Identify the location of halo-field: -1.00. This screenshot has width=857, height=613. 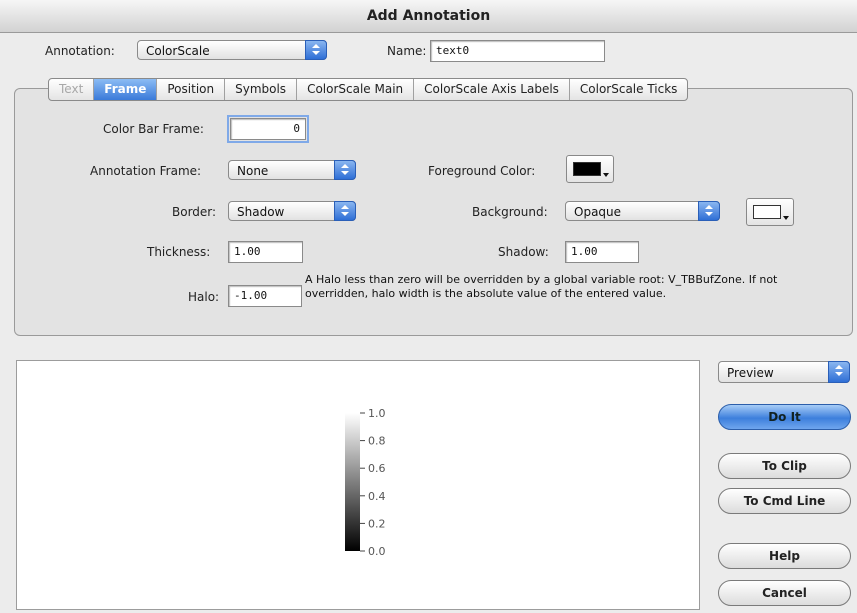
(265, 296).